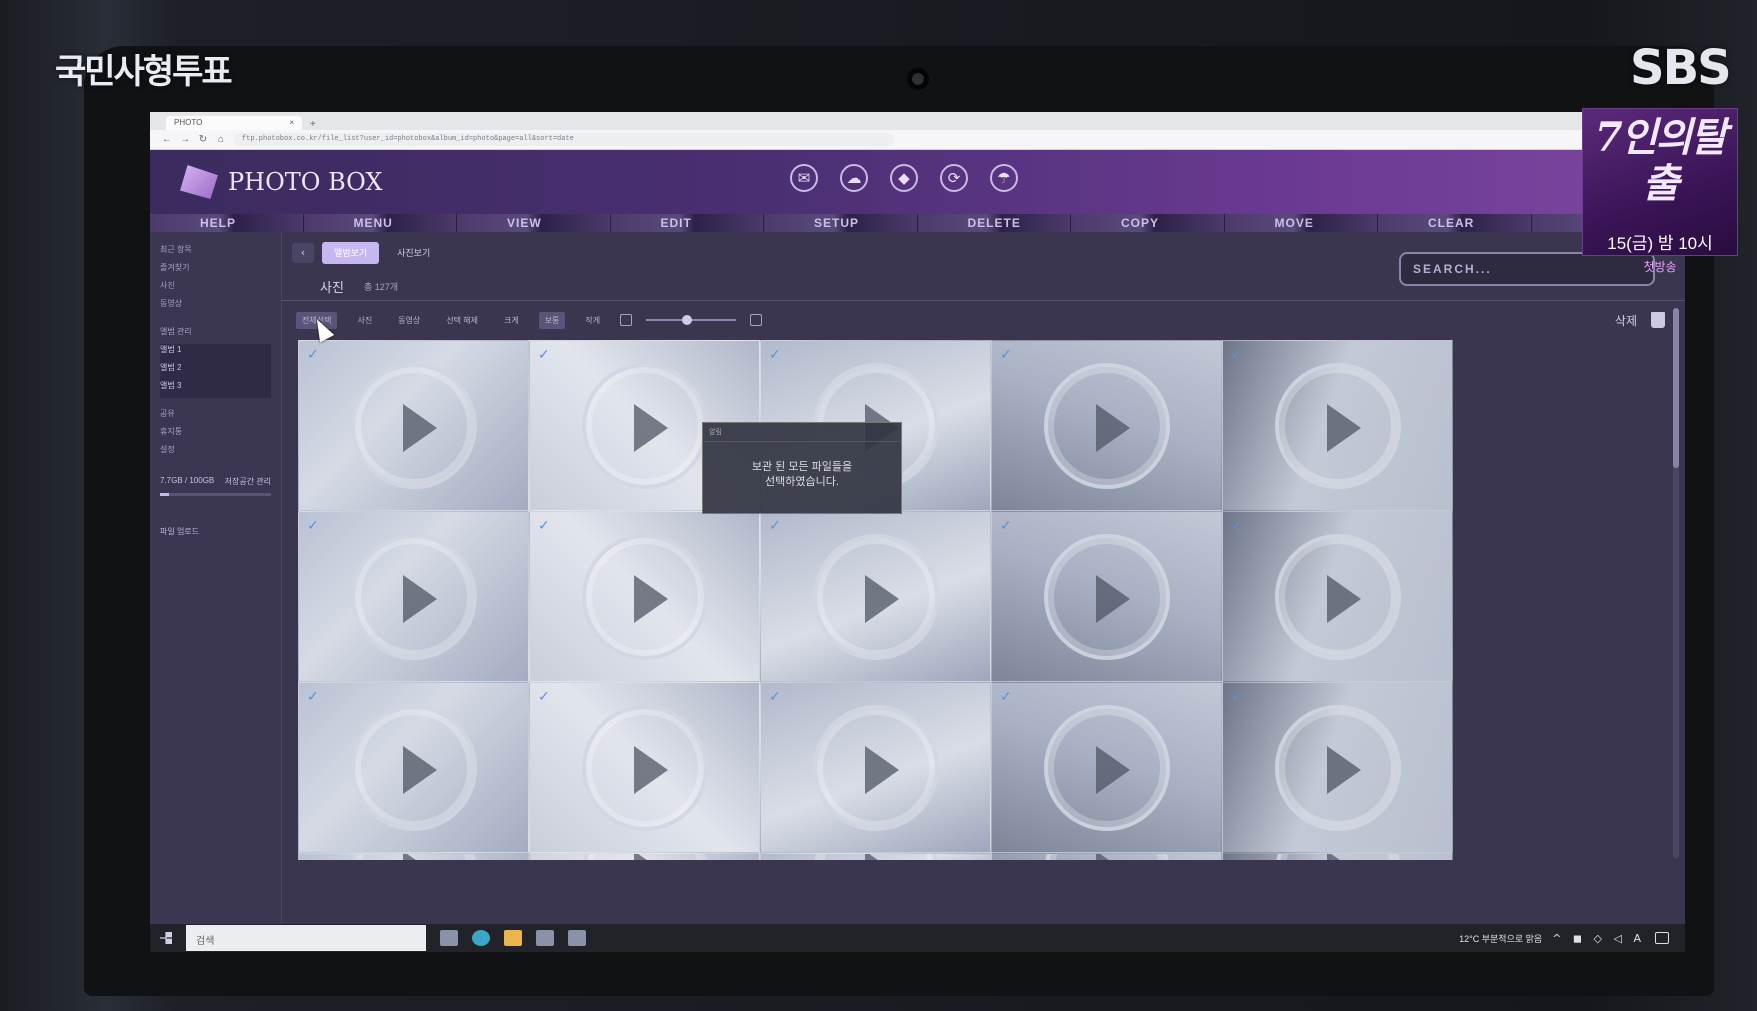 This screenshot has height=1011, width=1757. What do you see at coordinates (303, 253) in the screenshot?
I see `back-button: ‹` at bounding box center [303, 253].